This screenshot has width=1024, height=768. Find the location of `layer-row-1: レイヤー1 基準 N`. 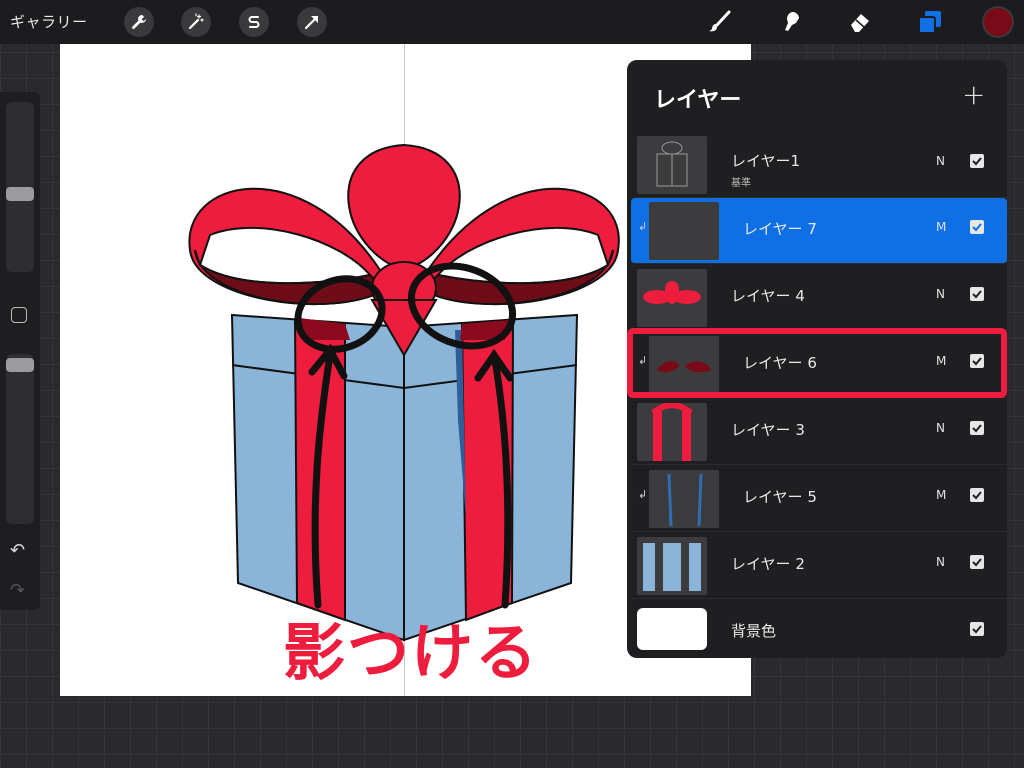

layer-row-1: レイヤー1 基準 N is located at coordinates (819, 165).